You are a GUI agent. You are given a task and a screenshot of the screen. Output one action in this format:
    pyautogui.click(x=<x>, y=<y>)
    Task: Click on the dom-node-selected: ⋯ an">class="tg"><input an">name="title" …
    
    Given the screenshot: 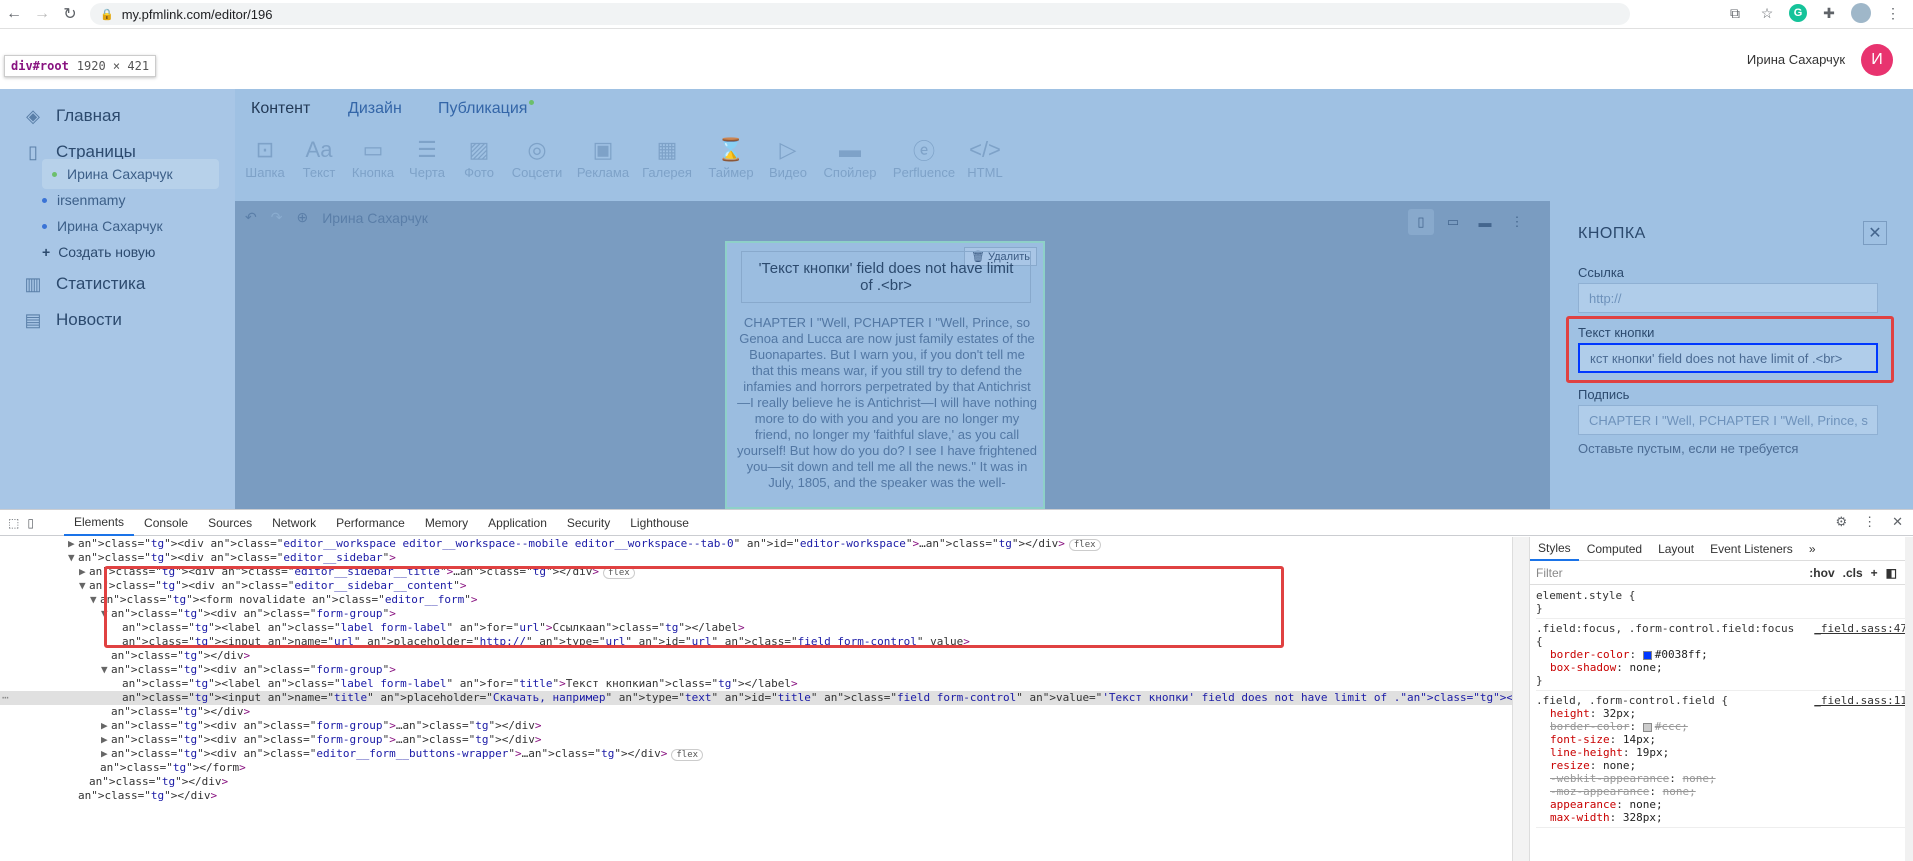 What is the action you would take?
    pyautogui.click(x=756, y=698)
    